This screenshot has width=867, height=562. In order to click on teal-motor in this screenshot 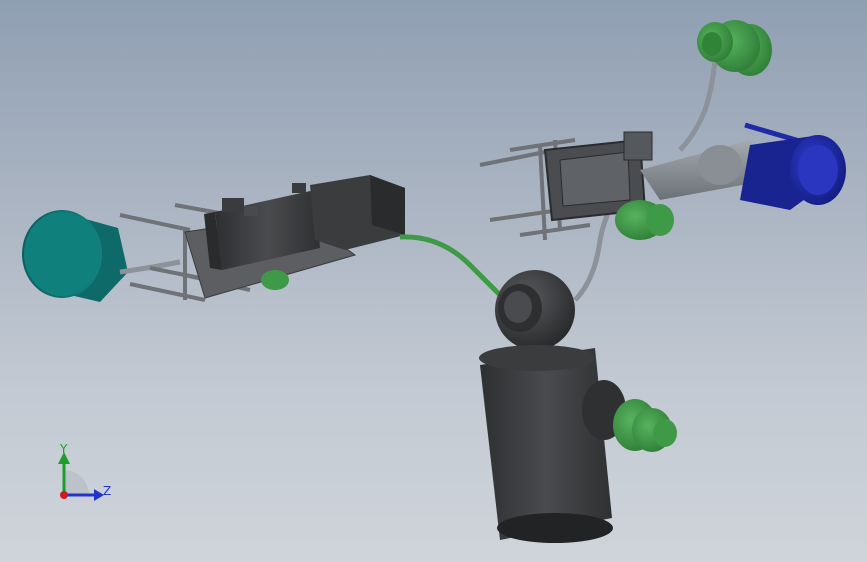, I will do `click(75, 256)`.